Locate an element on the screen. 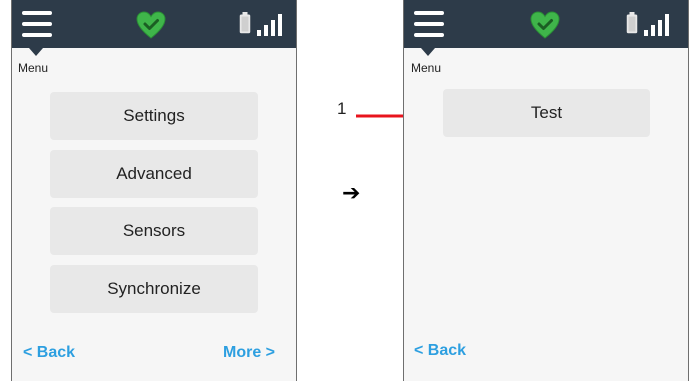 The height and width of the screenshot is (381, 693). sensors-button: Sensors is located at coordinates (154, 231).